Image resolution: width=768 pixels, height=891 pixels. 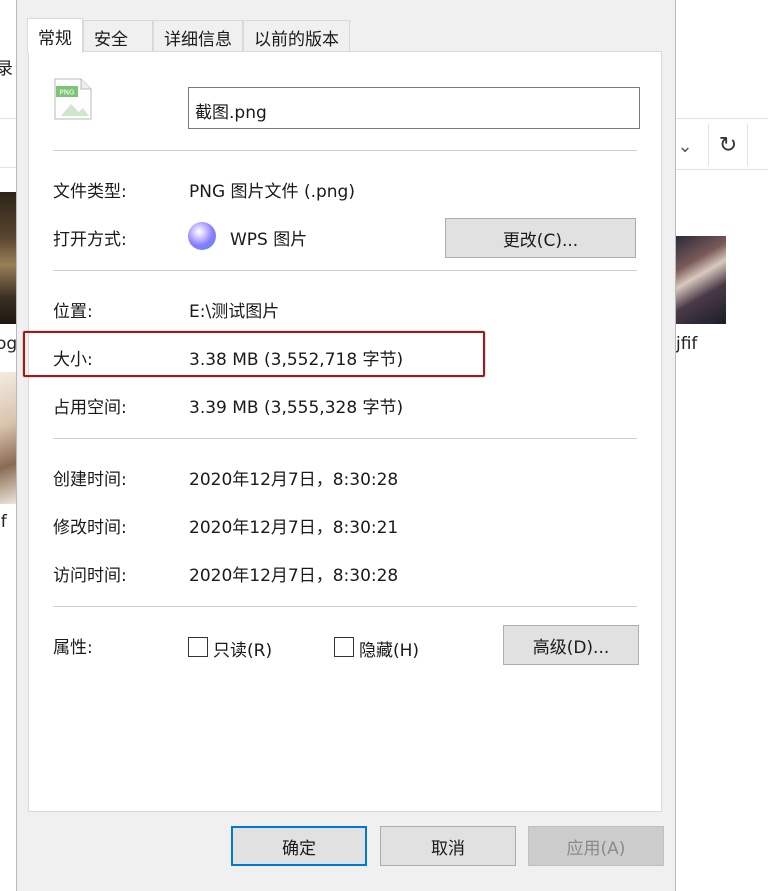 What do you see at coordinates (67, 93) in the screenshot?
I see `svg-text: PNG` at bounding box center [67, 93].